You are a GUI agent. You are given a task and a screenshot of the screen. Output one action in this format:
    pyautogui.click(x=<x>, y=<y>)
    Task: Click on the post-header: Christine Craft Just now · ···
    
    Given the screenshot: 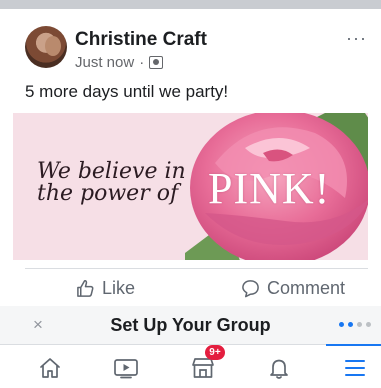 What is the action you would take?
    pyautogui.click(x=190, y=48)
    